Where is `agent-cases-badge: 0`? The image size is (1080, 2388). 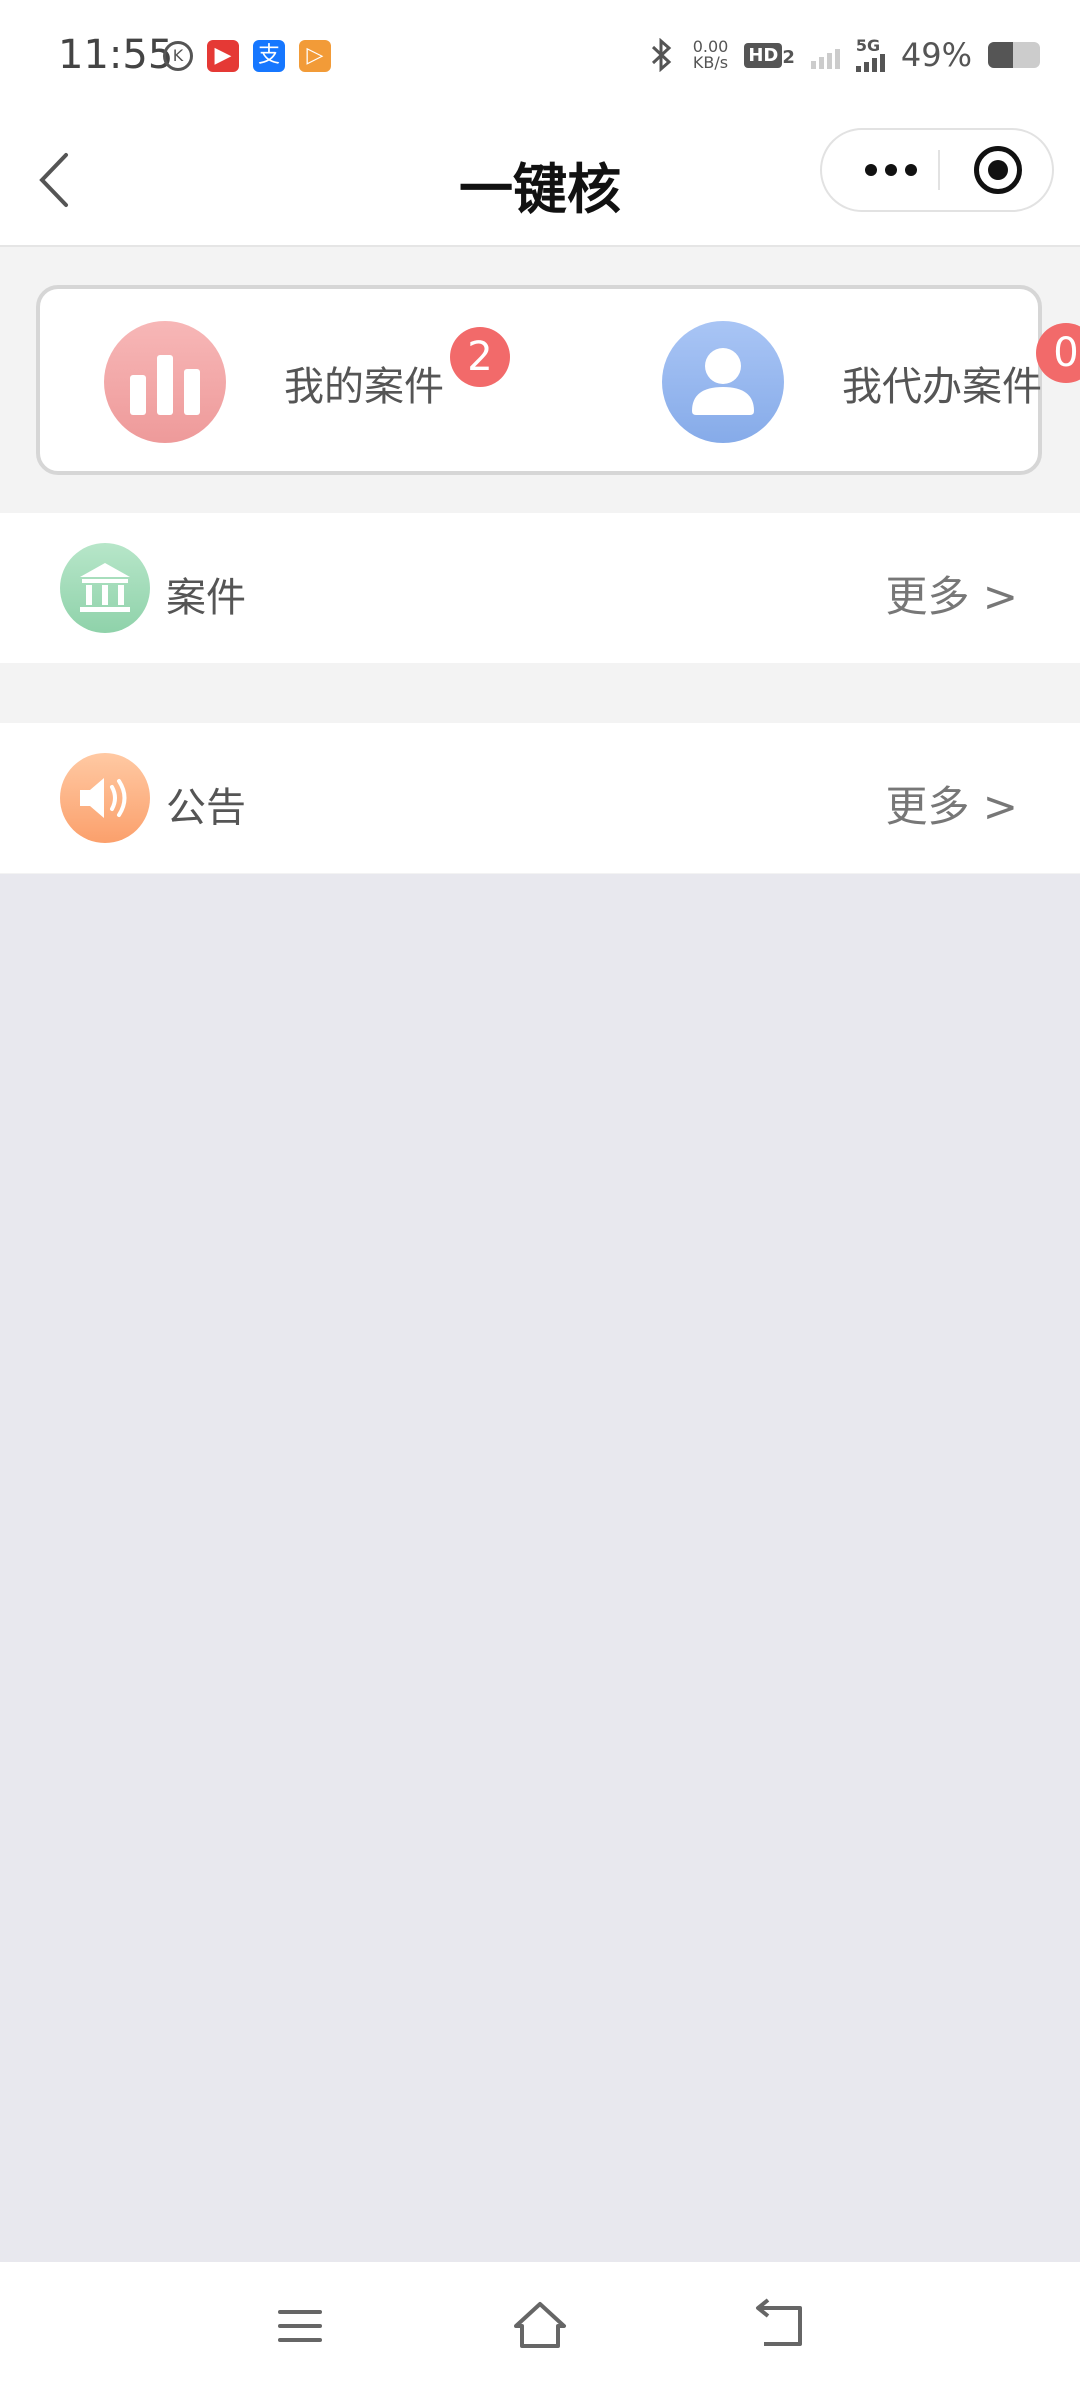 agent-cases-badge: 0 is located at coordinates (1058, 353).